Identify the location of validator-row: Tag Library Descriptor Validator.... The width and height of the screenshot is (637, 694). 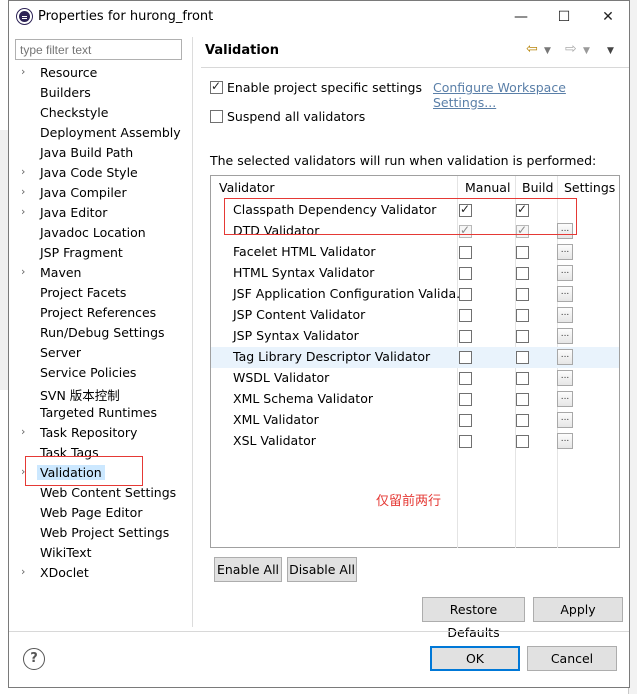
(415, 357).